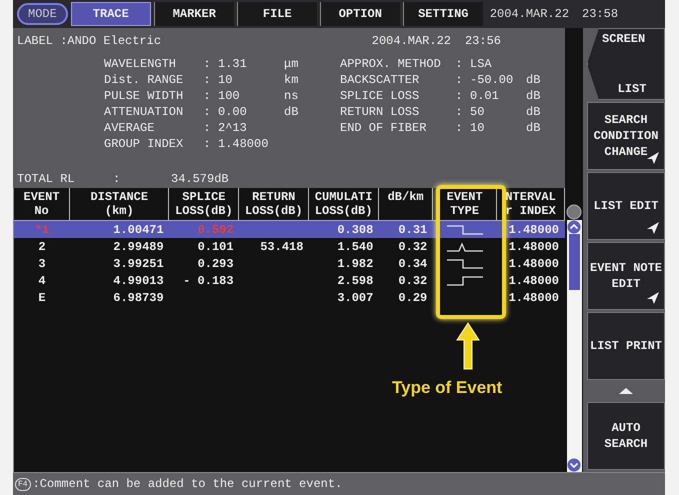  What do you see at coordinates (289, 229) in the screenshot?
I see `table-row: *1 1.00471 0.592 0.308 0.31 1.48000` at bounding box center [289, 229].